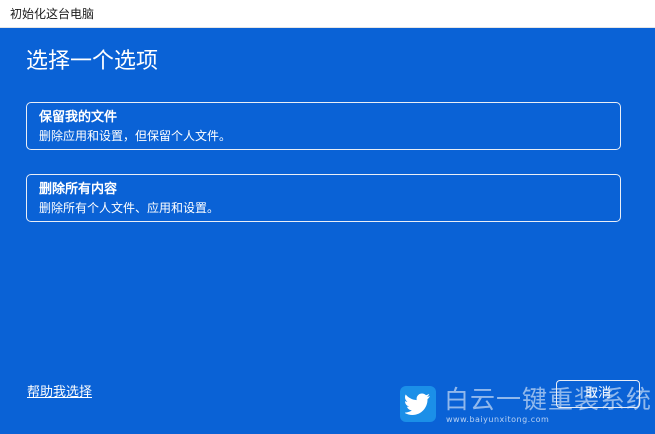  What do you see at coordinates (418, 404) in the screenshot?
I see `bird-icon` at bounding box center [418, 404].